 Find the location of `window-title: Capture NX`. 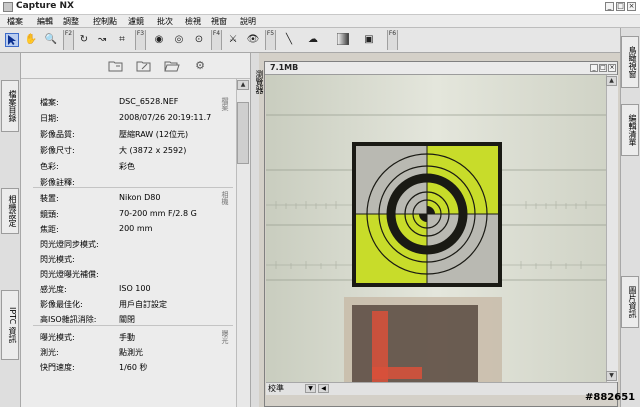

window-title: Capture NX is located at coordinates (45, 6).